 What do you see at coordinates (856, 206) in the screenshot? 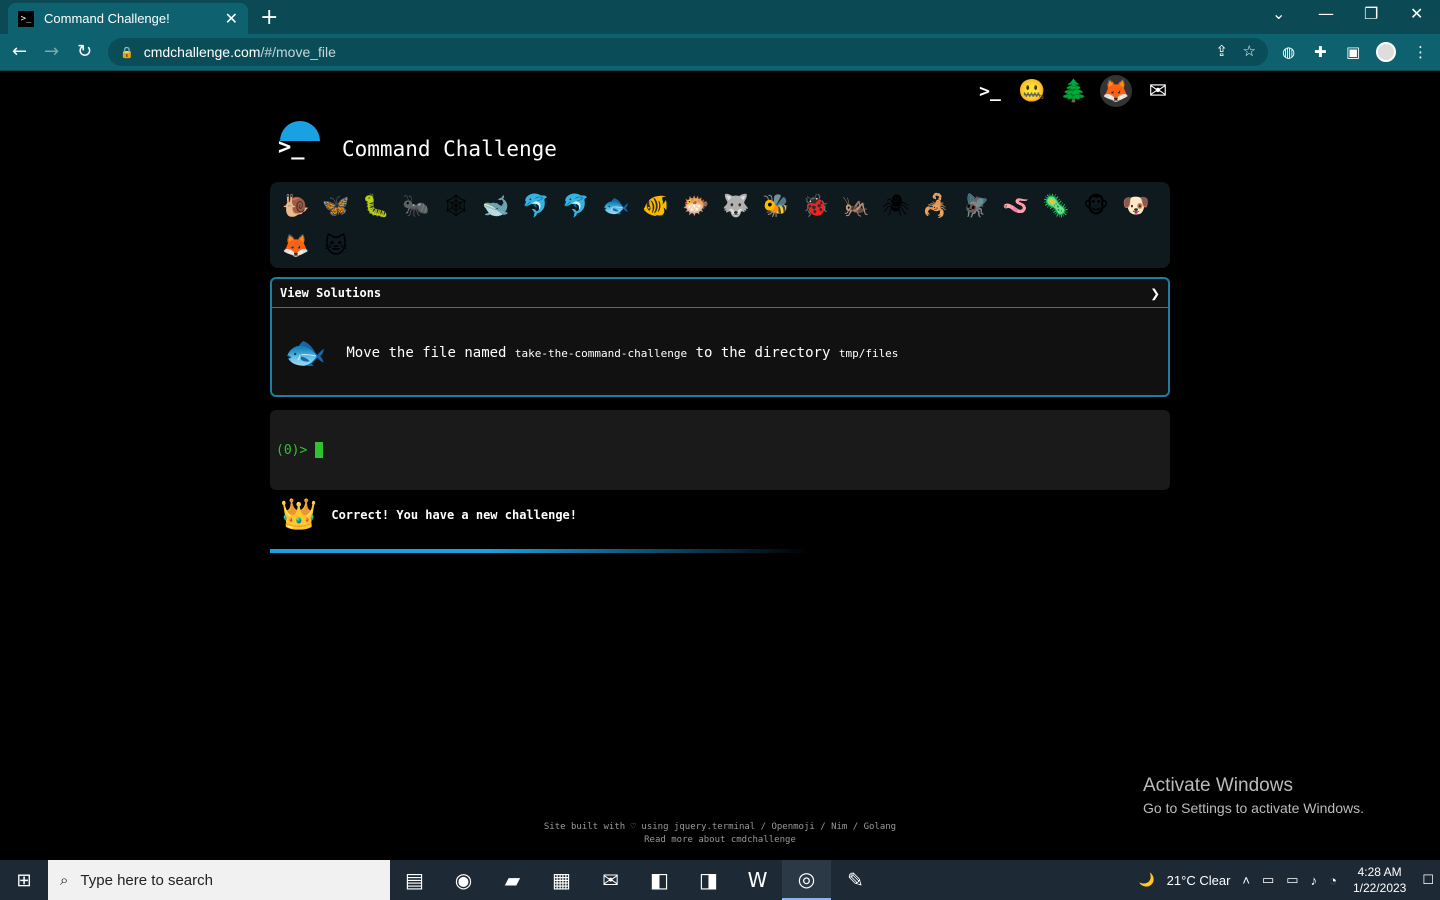
I see `challenge-animal-icon: 🦗` at bounding box center [856, 206].